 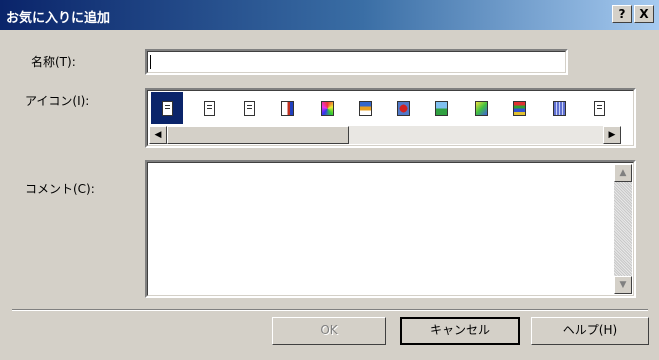 What do you see at coordinates (58, 18) in the screenshot?
I see `window-title: お気に入りに追加` at bounding box center [58, 18].